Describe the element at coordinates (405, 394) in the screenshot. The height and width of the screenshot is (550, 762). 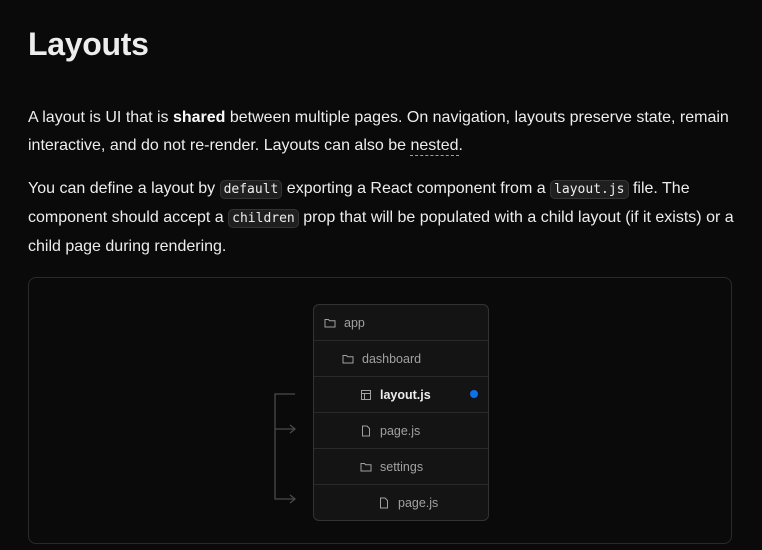
I see `tree-item-label: layout.js` at that location.